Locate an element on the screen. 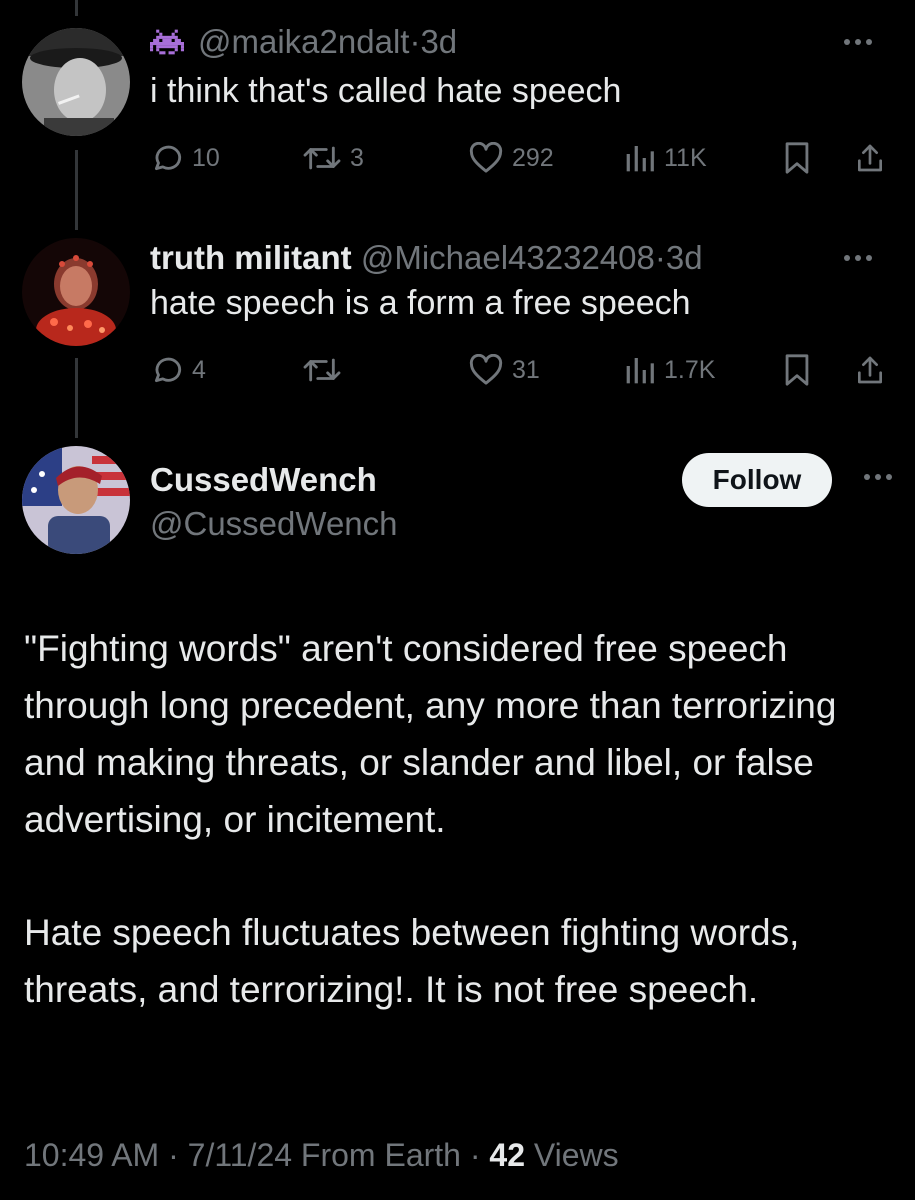 The height and width of the screenshot is (1200, 915). reply-count: 4 is located at coordinates (199, 369).